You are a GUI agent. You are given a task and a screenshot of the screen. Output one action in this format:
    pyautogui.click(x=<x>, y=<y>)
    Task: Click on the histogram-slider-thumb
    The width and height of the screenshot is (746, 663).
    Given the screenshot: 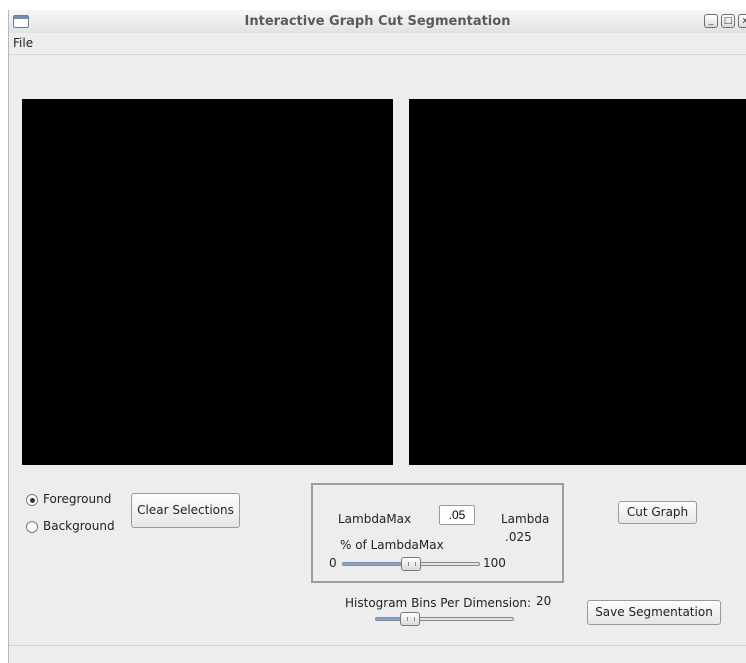 What is the action you would take?
    pyautogui.click(x=410, y=619)
    